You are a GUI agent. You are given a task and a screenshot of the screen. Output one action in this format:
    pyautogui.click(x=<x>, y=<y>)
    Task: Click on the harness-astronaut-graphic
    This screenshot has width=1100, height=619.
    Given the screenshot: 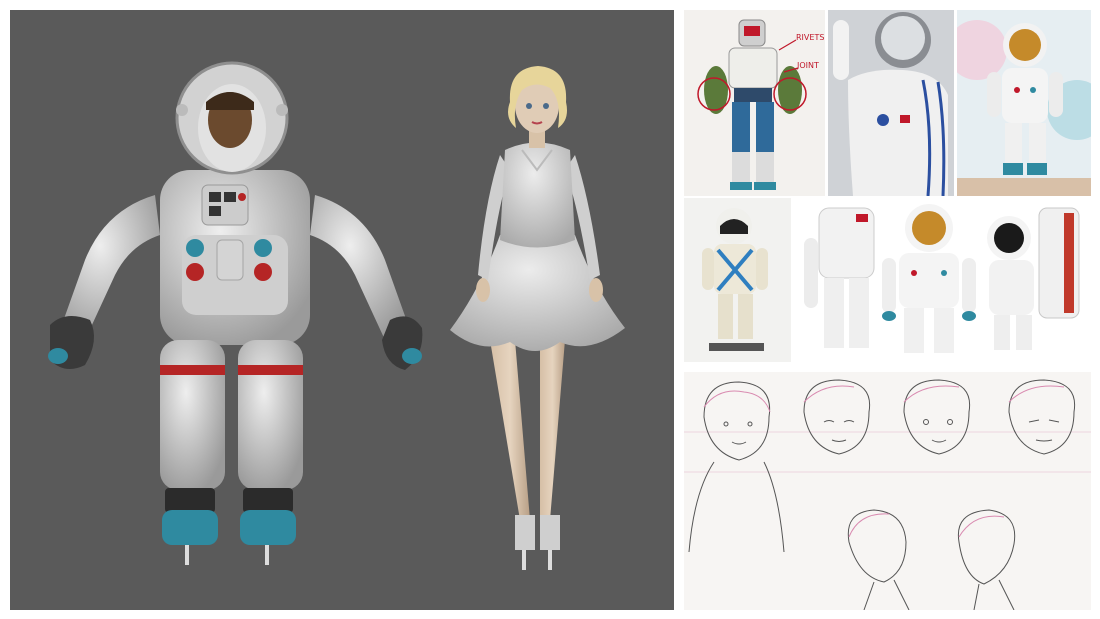 What is the action you would take?
    pyautogui.click(x=735, y=279)
    